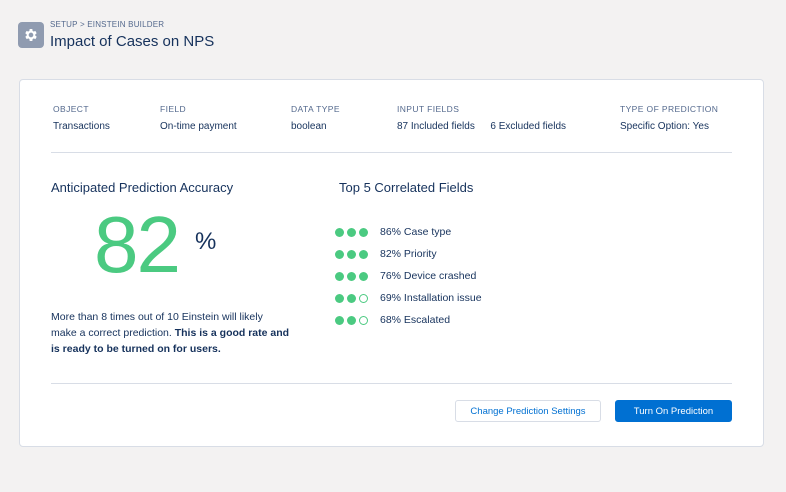 This screenshot has width=786, height=492. I want to click on meta-object: OBJECT Transactions, so click(81, 118).